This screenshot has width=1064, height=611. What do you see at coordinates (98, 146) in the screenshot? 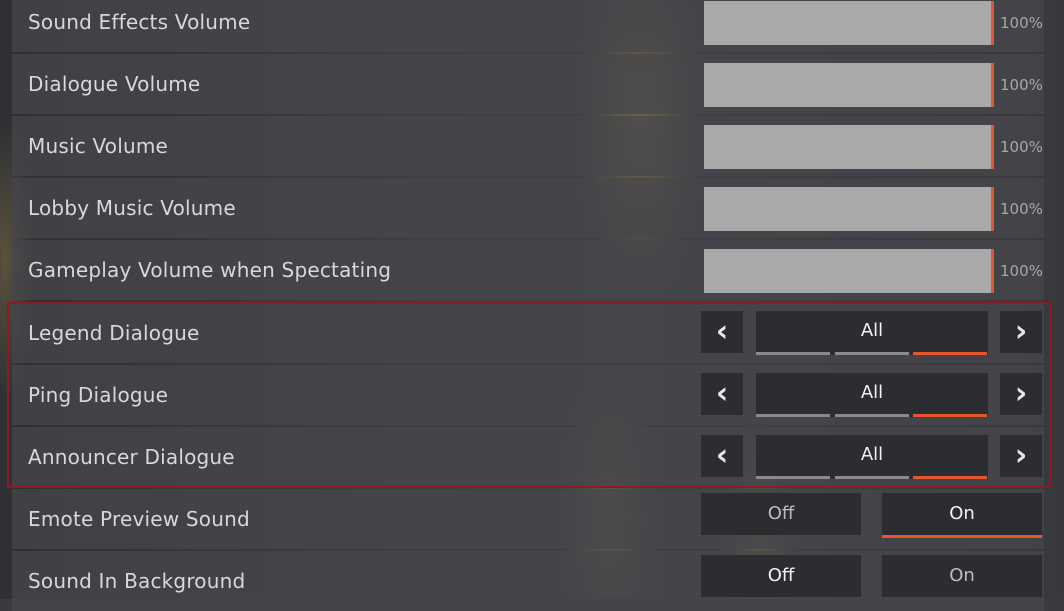
I see `setting-label: Music Volume` at bounding box center [98, 146].